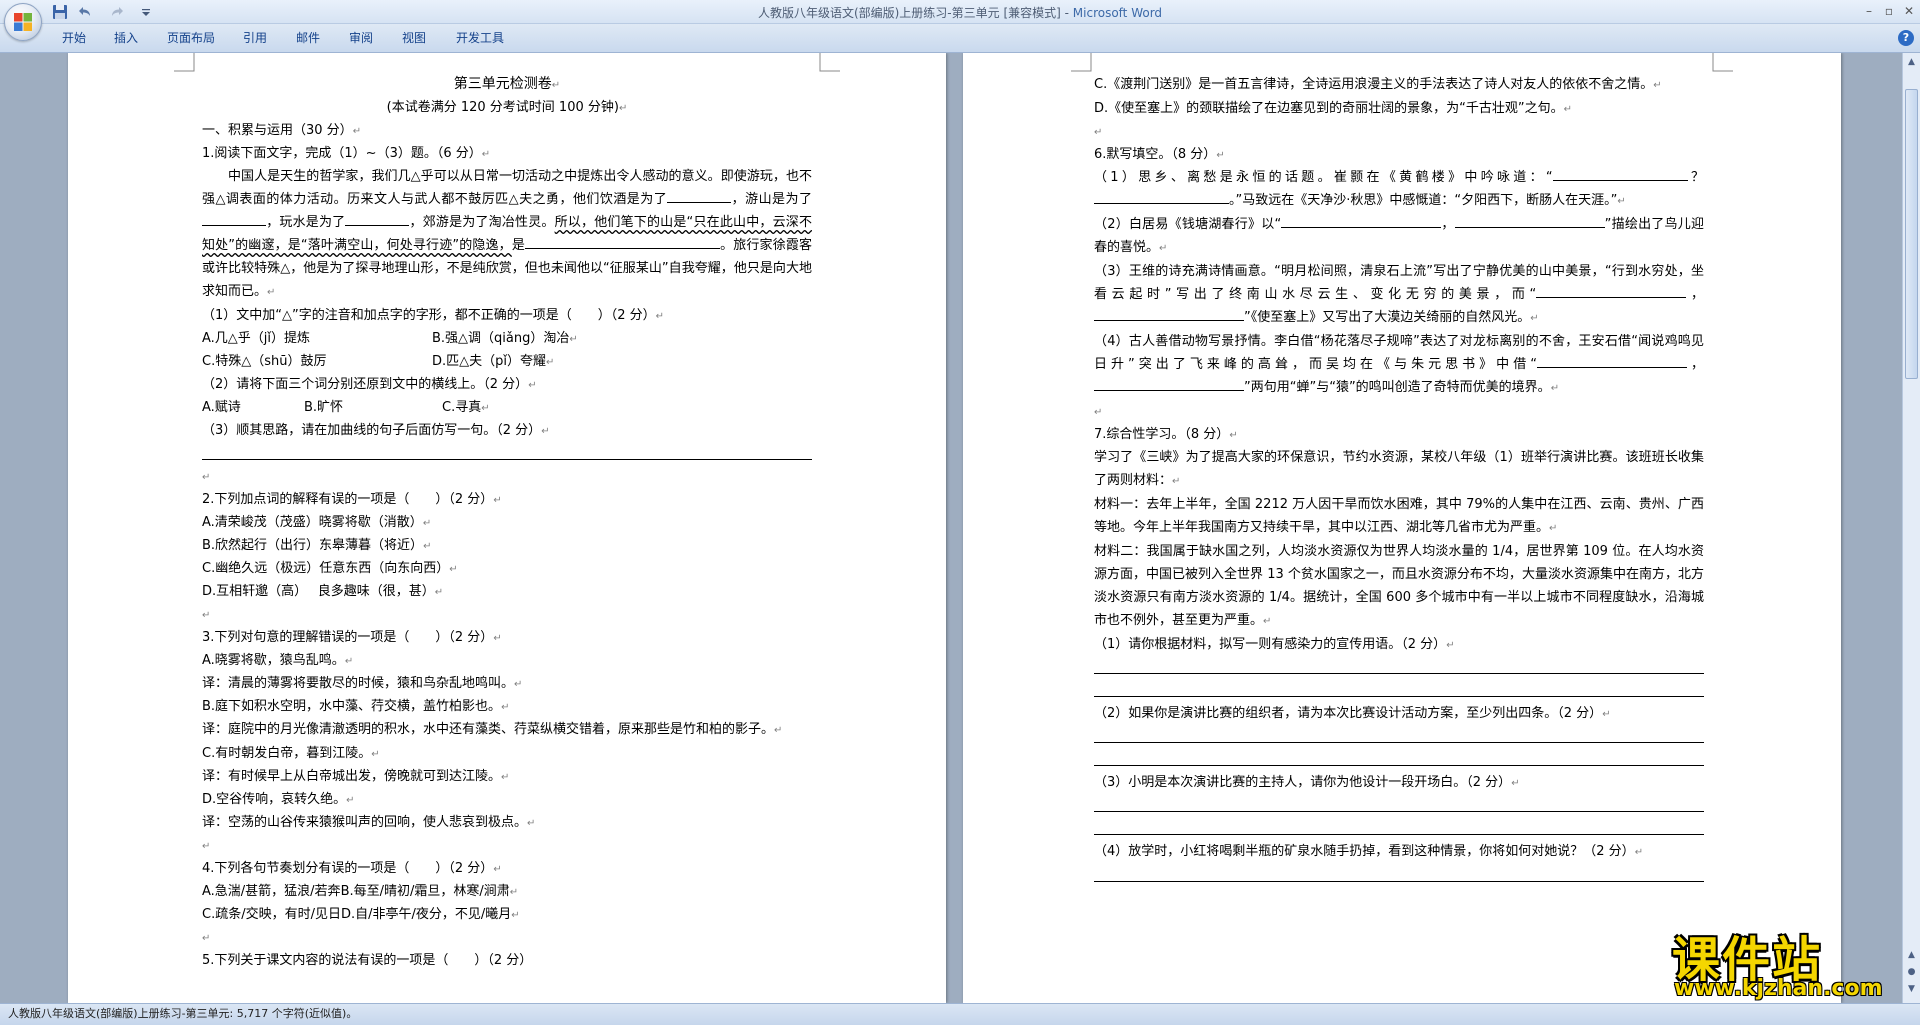 Image resolution: width=1920 pixels, height=1025 pixels. Describe the element at coordinates (507, 84) in the screenshot. I see `exam-title: 第三单元检测卷↵` at that location.